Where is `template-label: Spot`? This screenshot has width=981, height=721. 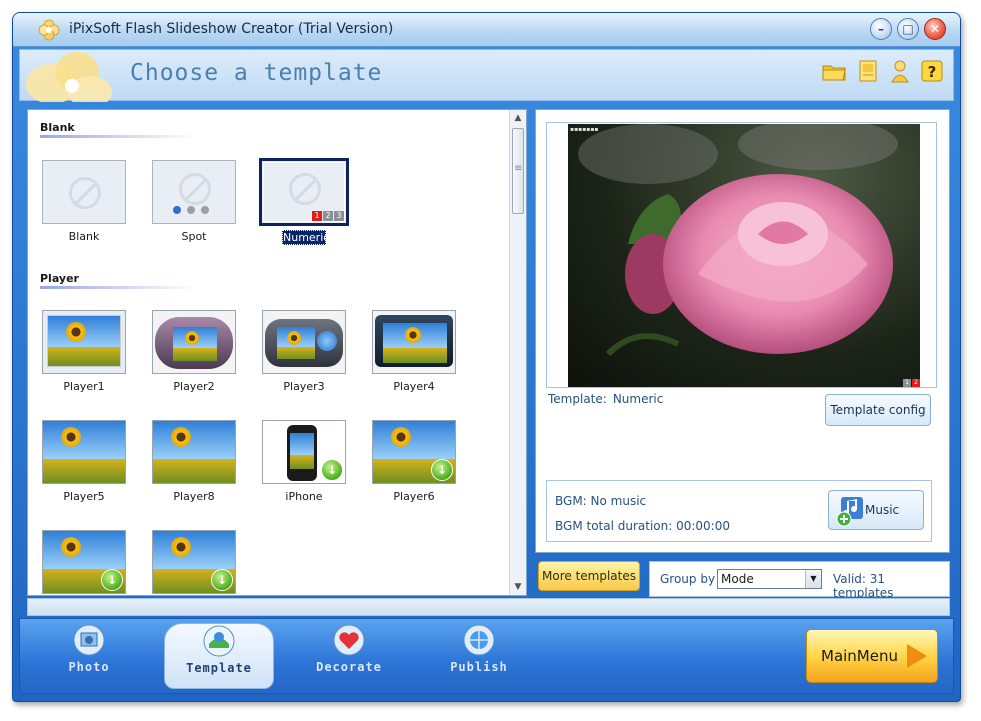 template-label: Spot is located at coordinates (194, 236).